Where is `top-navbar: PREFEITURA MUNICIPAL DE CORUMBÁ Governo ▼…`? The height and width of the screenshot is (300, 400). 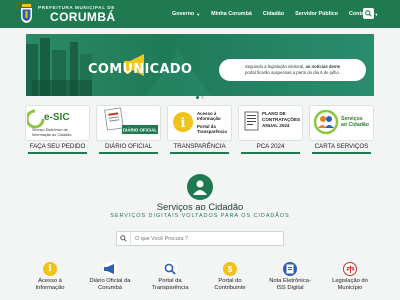
top-navbar: PREFEITURA MUNICIPAL DE CORUMBÁ Governo ▼… is located at coordinates (200, 14).